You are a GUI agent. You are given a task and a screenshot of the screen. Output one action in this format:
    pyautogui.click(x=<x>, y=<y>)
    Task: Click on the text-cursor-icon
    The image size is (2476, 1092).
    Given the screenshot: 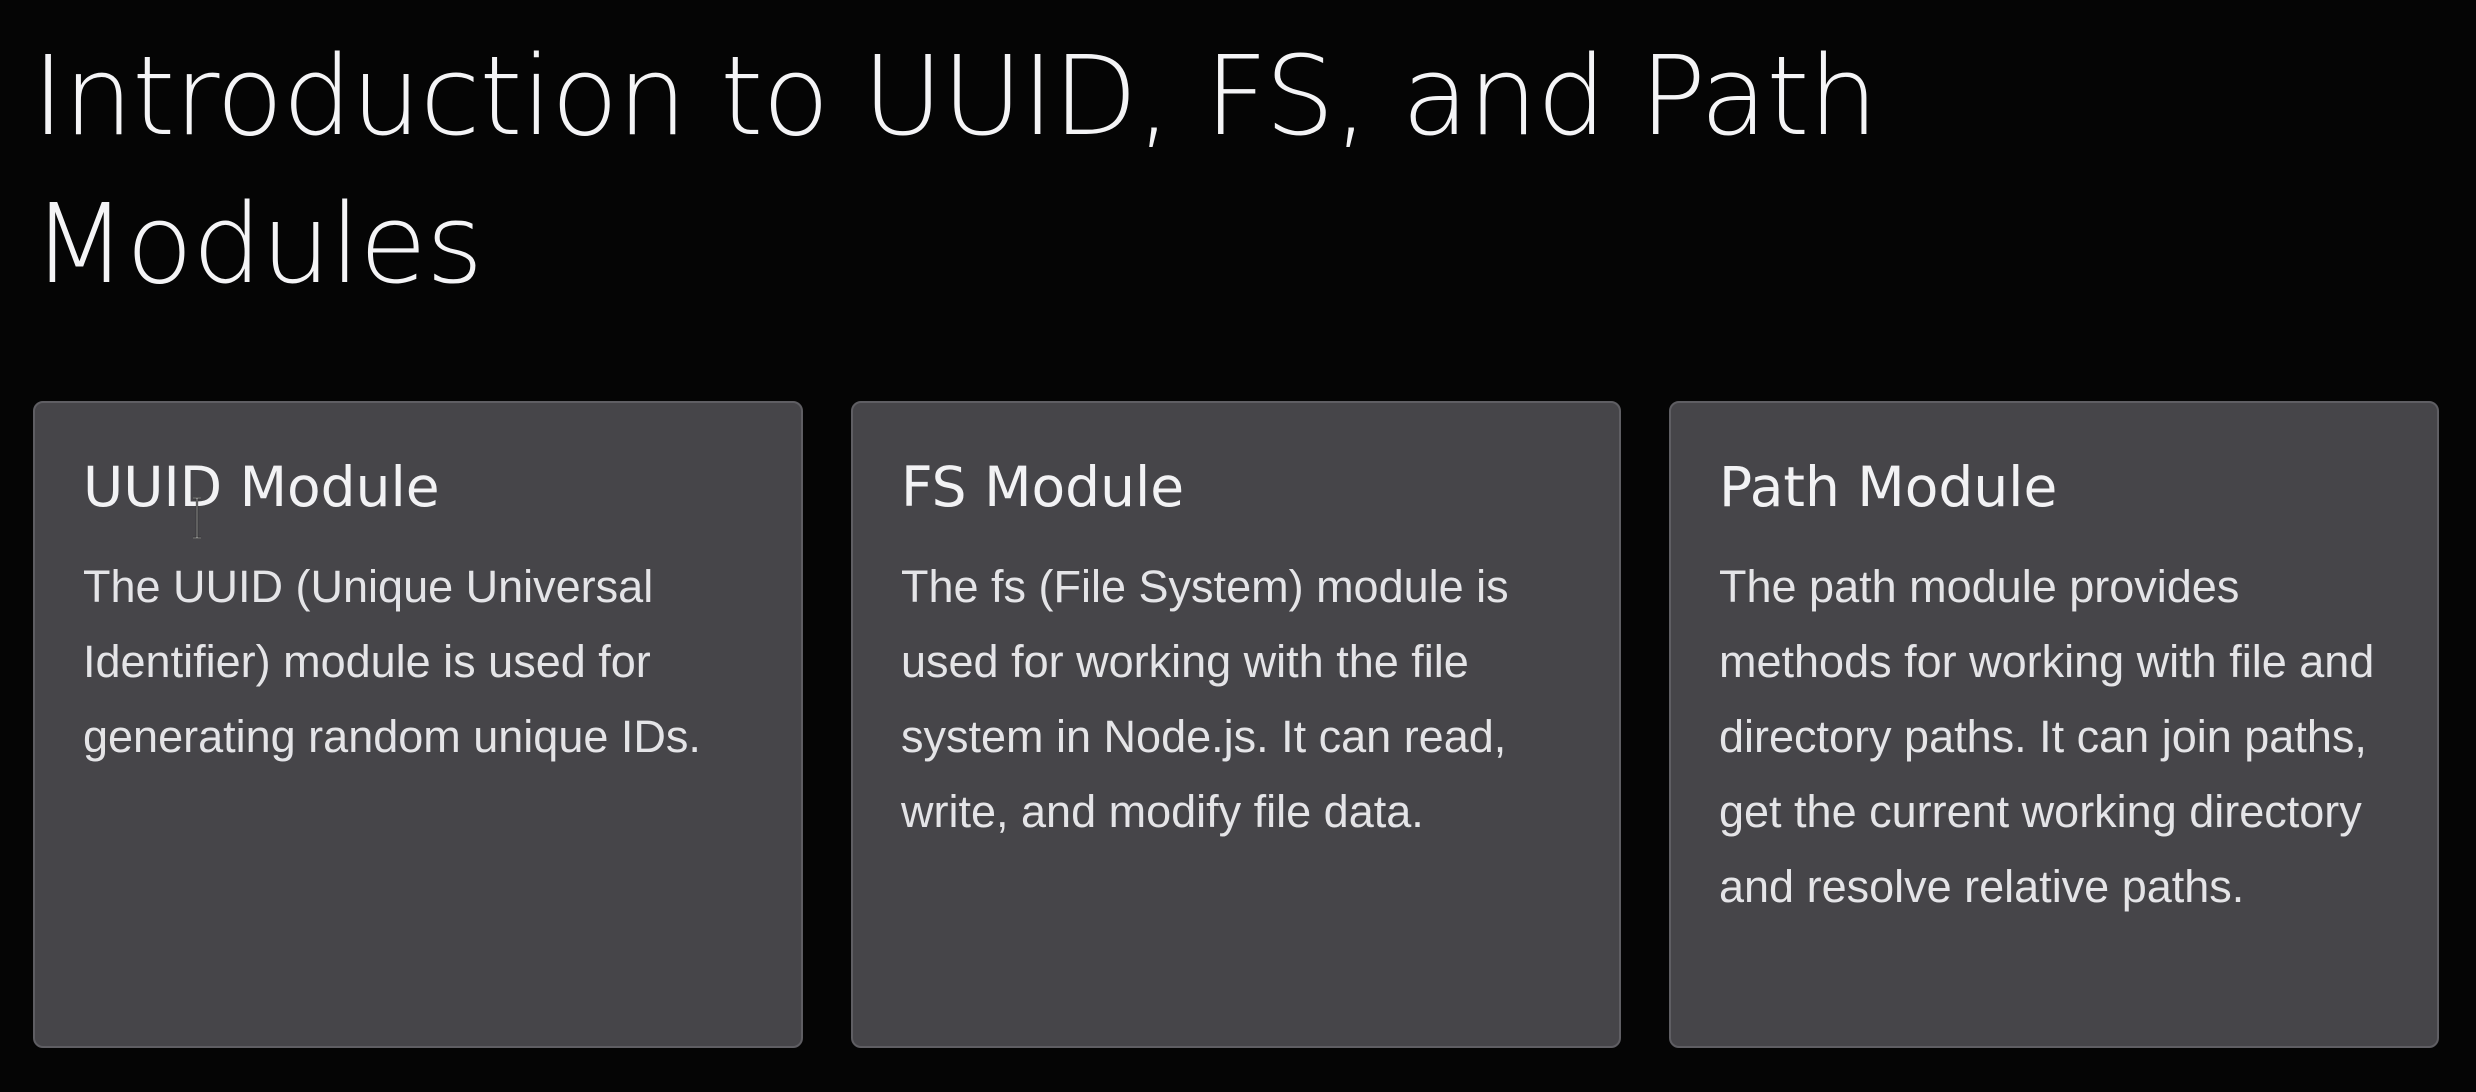 What is the action you would take?
    pyautogui.click(x=197, y=518)
    